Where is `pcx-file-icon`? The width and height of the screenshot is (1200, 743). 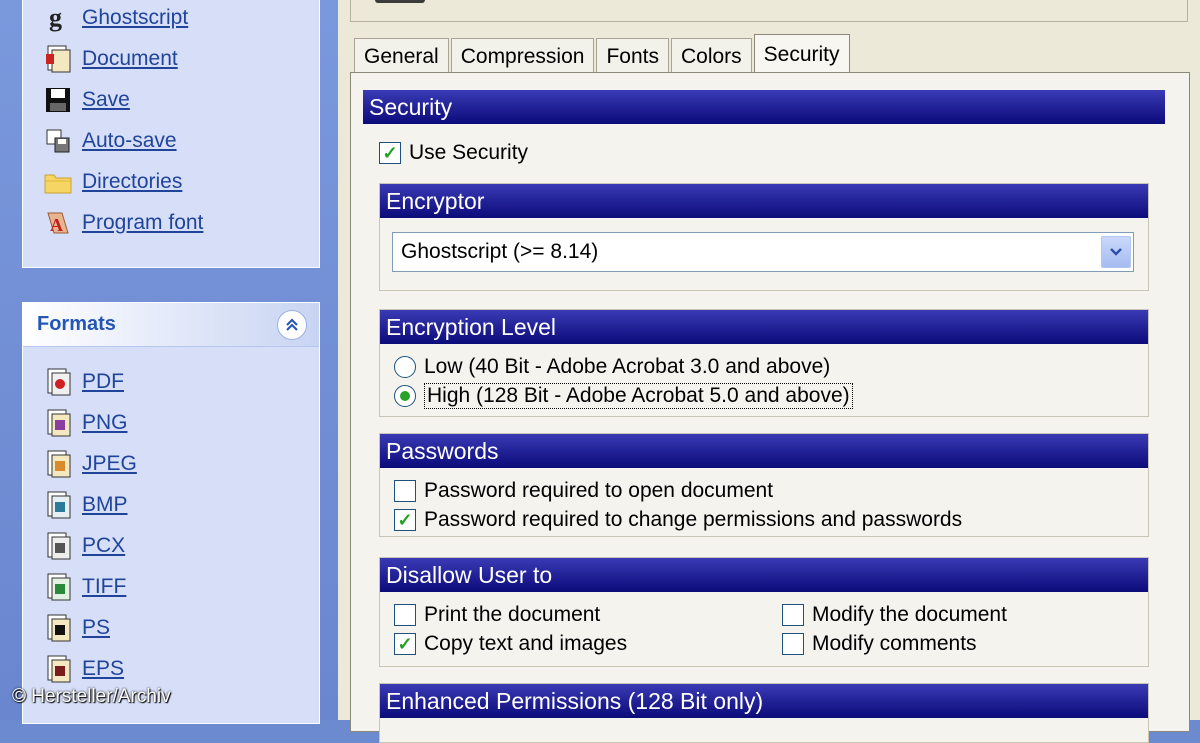 pcx-file-icon is located at coordinates (58, 546).